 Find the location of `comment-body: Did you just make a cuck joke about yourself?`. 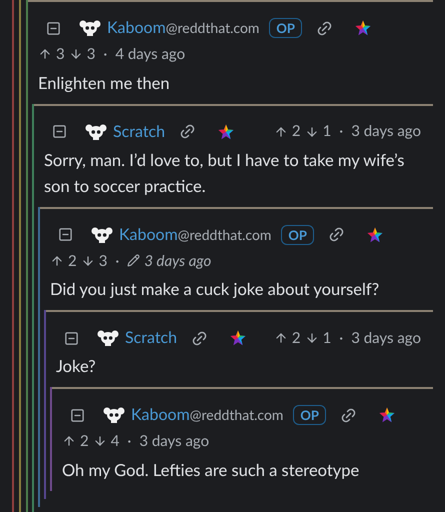

comment-body: Did you just make a cuck joke about yourself? is located at coordinates (214, 289).